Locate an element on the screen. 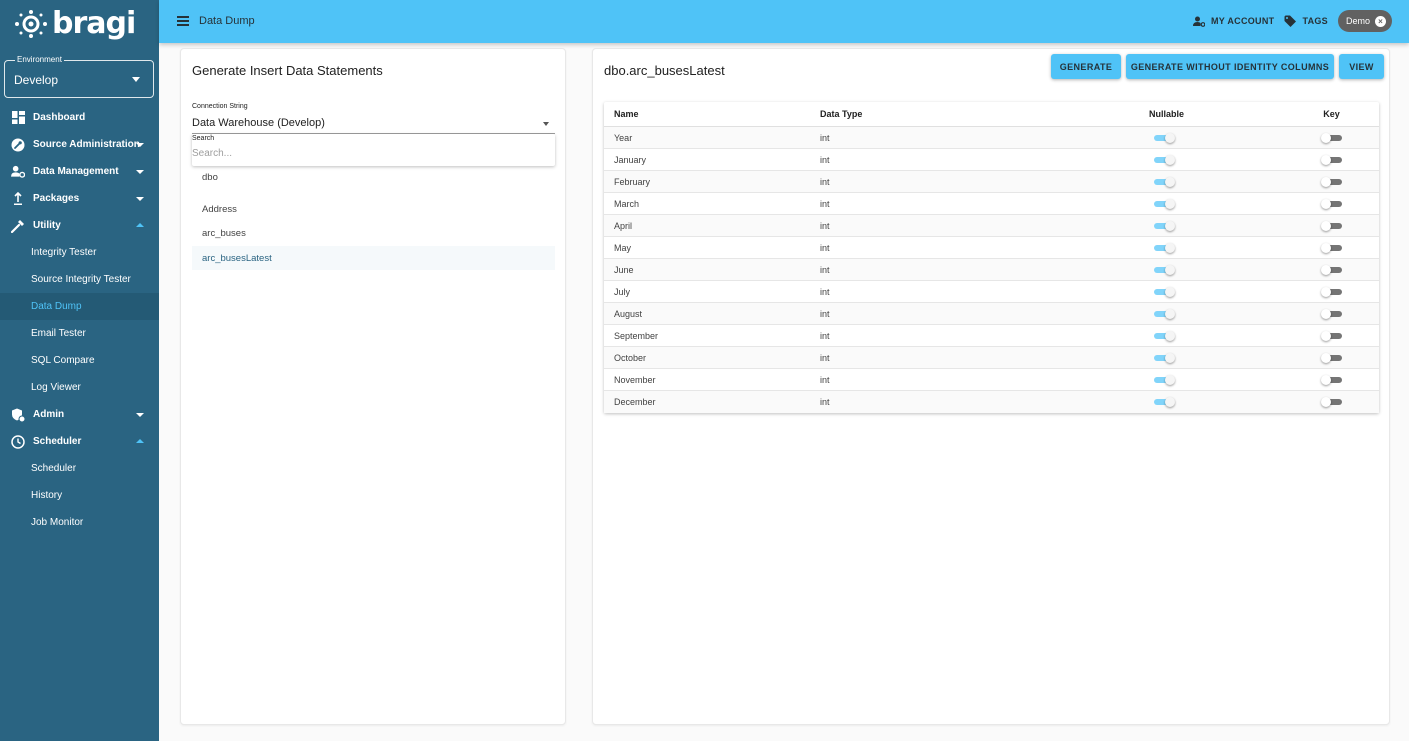 The image size is (1409, 741). environment-select: Environment Develop is located at coordinates (79, 76).